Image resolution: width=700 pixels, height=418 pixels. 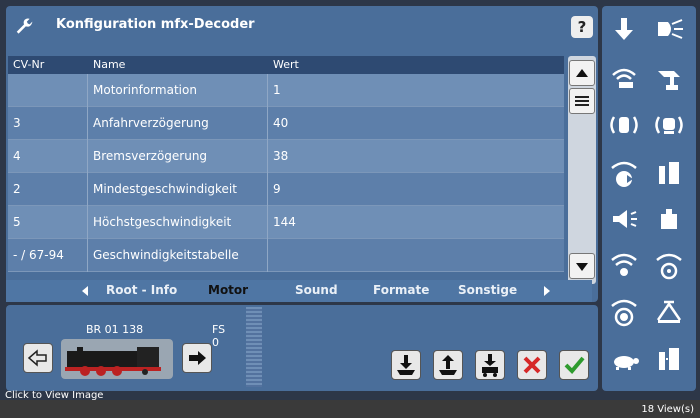 I want to click on loco-next-button, so click(x=197, y=358).